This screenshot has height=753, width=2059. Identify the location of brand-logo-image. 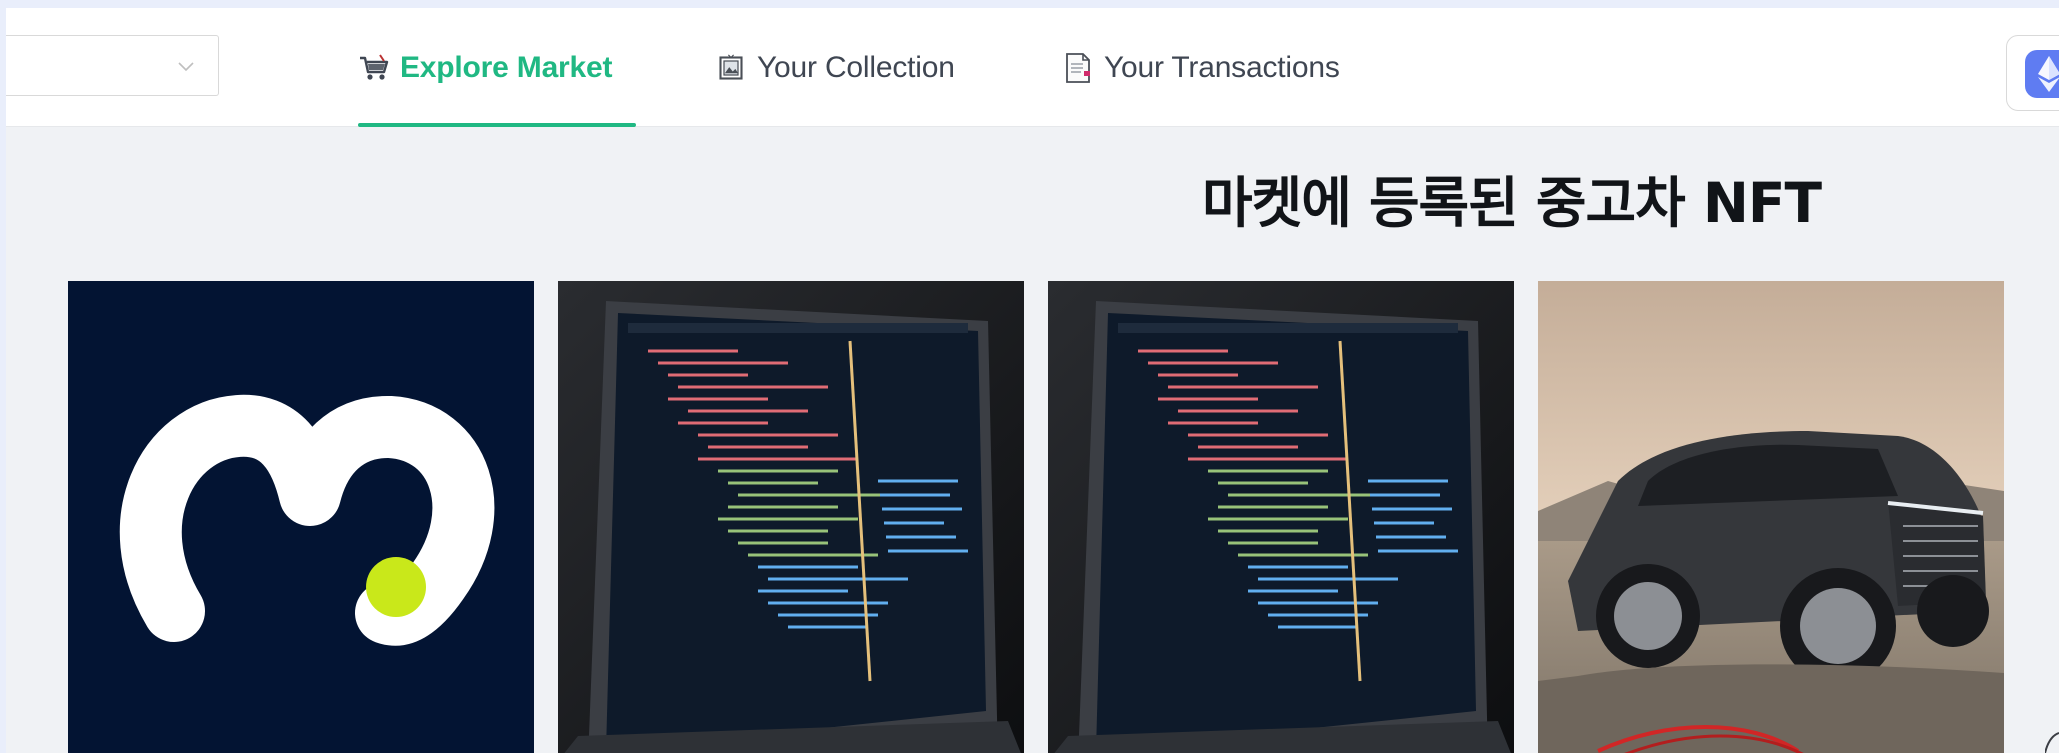
(301, 517).